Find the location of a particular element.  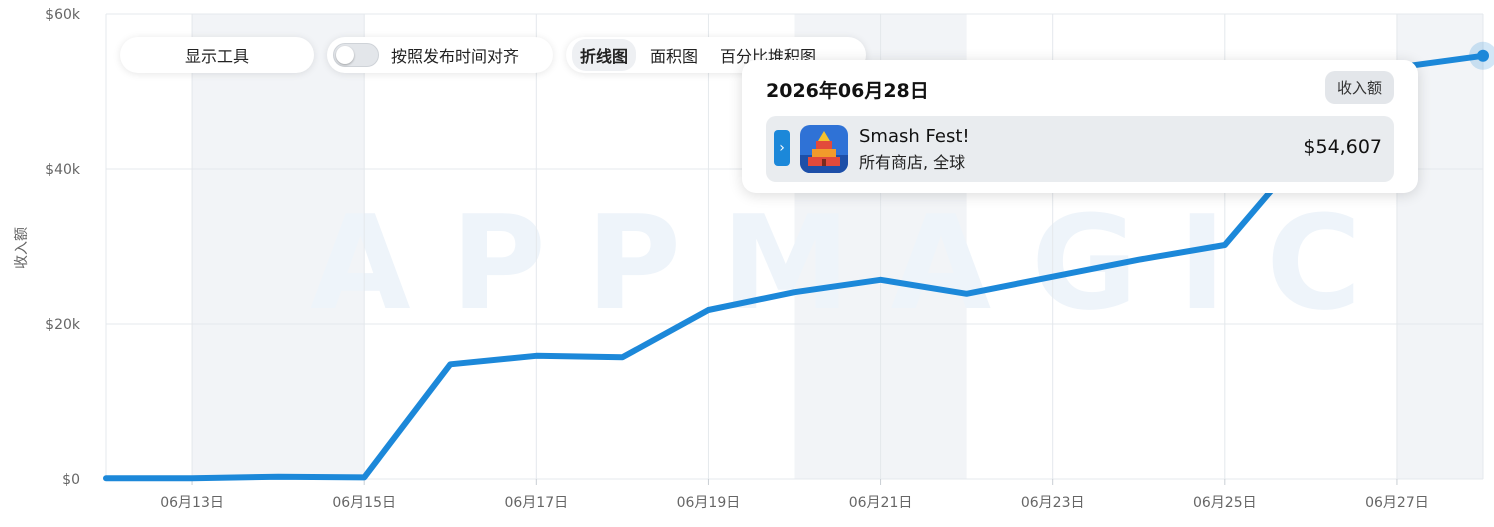

tooltip-metric-badge: 收入额 is located at coordinates (1359, 87).